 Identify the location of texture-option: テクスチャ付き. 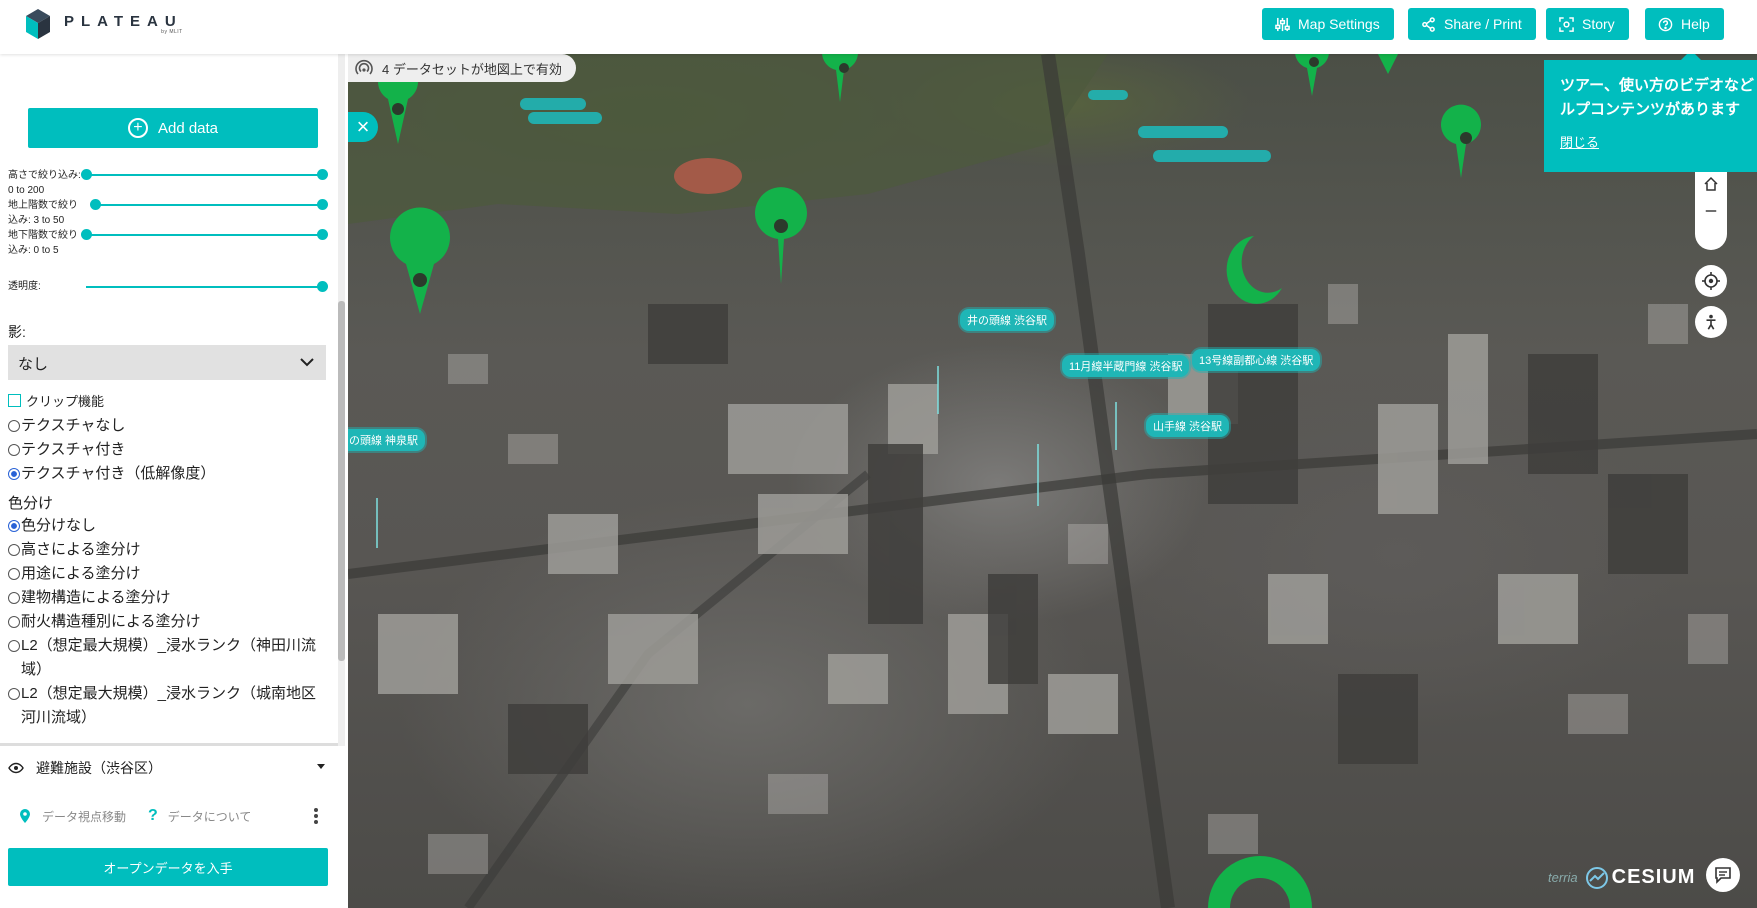
(66, 450).